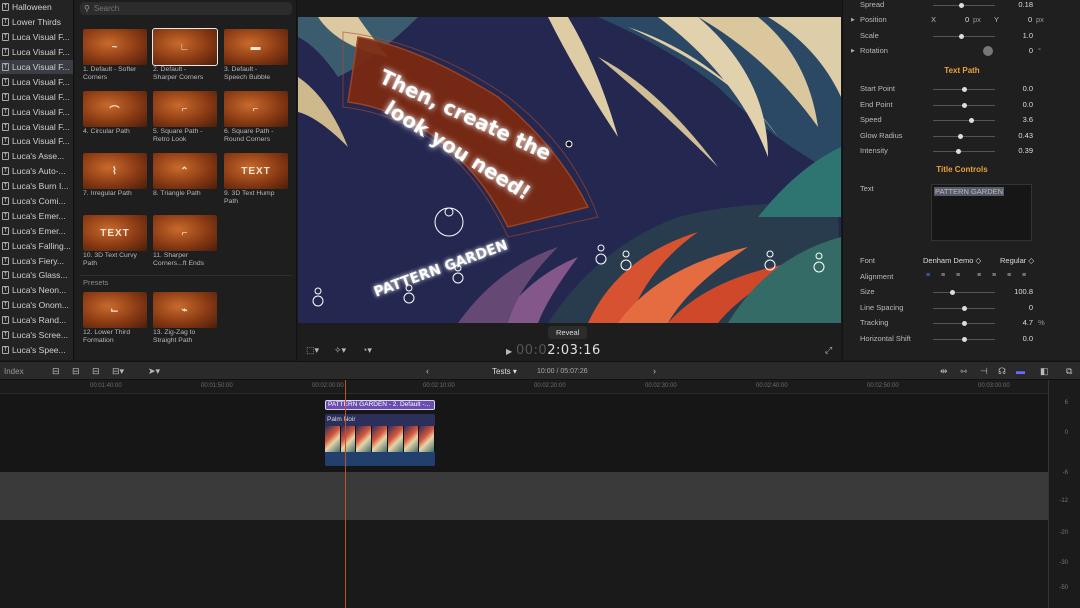 This screenshot has height=608, width=1080. Describe the element at coordinates (654, 371) in the screenshot. I see `forward-arrow-icon: ›` at that location.